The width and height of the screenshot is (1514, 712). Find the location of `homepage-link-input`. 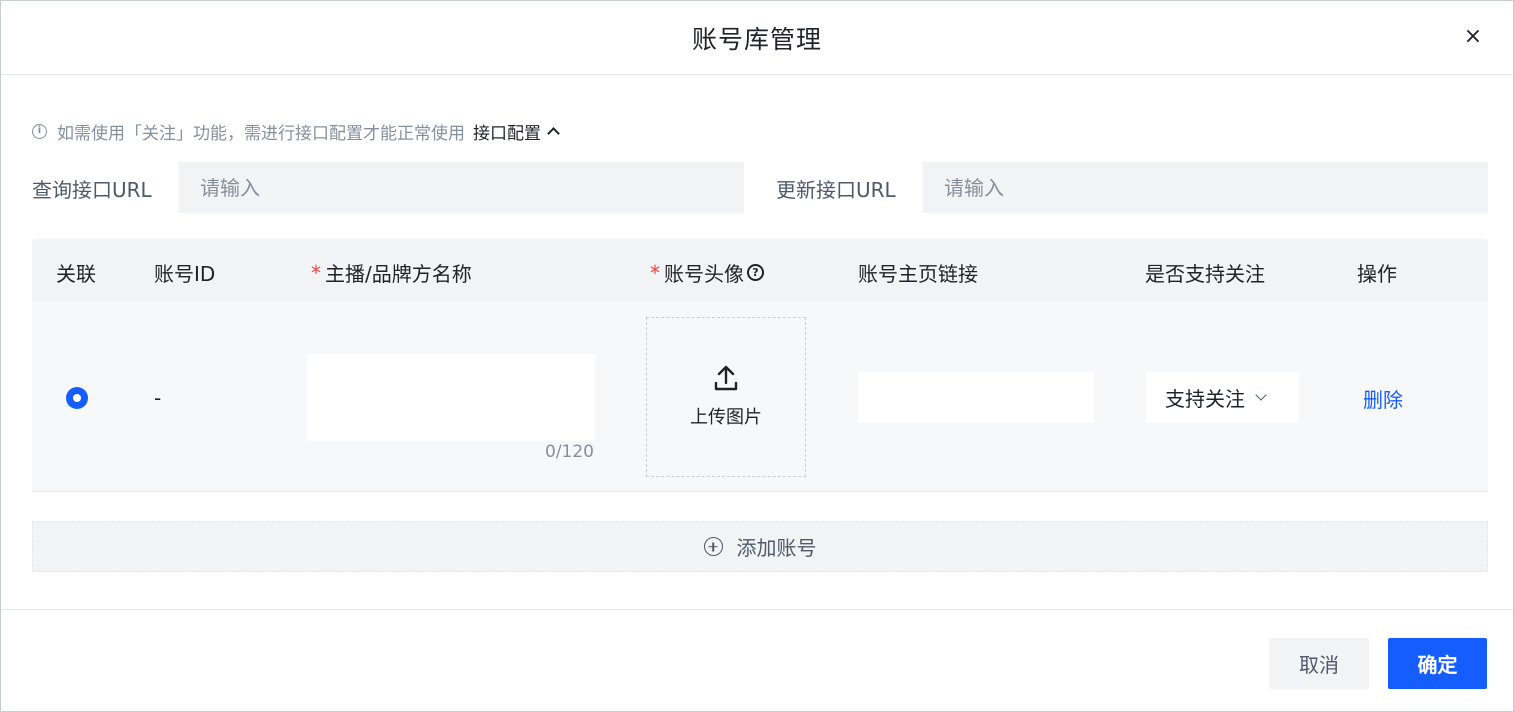

homepage-link-input is located at coordinates (976, 397).